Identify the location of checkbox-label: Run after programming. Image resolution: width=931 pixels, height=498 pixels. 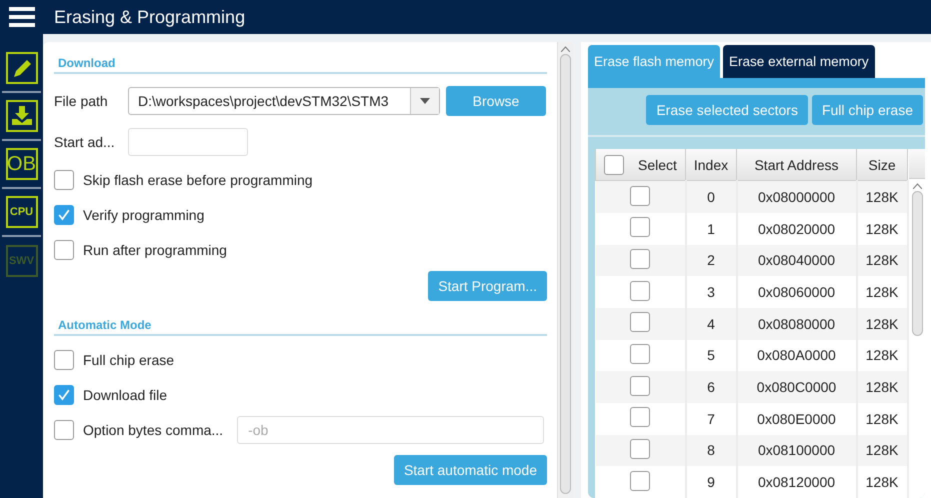
(155, 250).